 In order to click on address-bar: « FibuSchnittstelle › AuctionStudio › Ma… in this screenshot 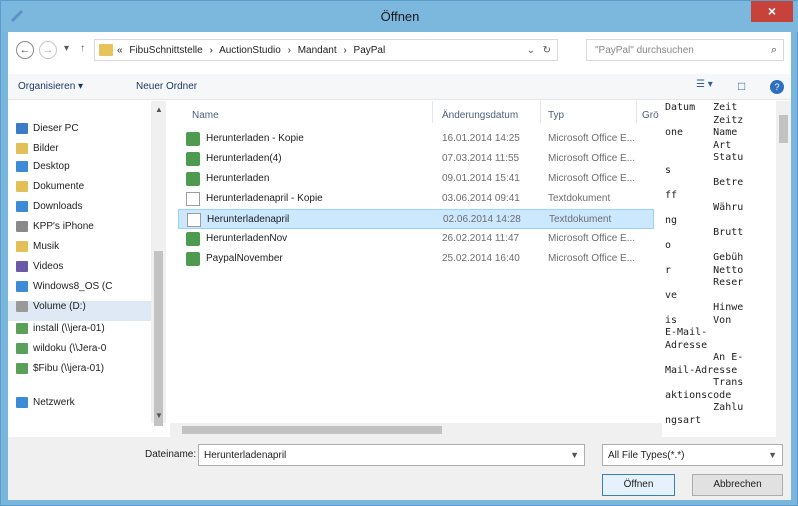, I will do `click(326, 50)`.